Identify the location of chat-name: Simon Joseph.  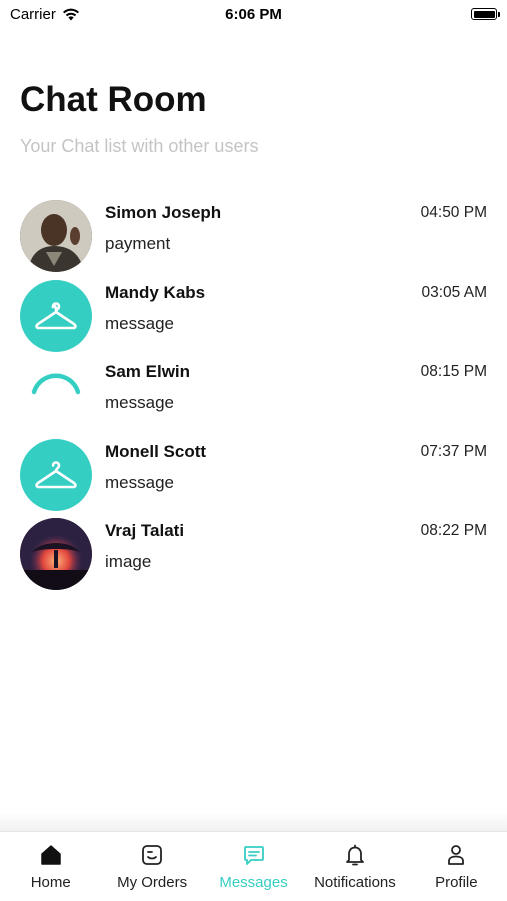
(163, 212).